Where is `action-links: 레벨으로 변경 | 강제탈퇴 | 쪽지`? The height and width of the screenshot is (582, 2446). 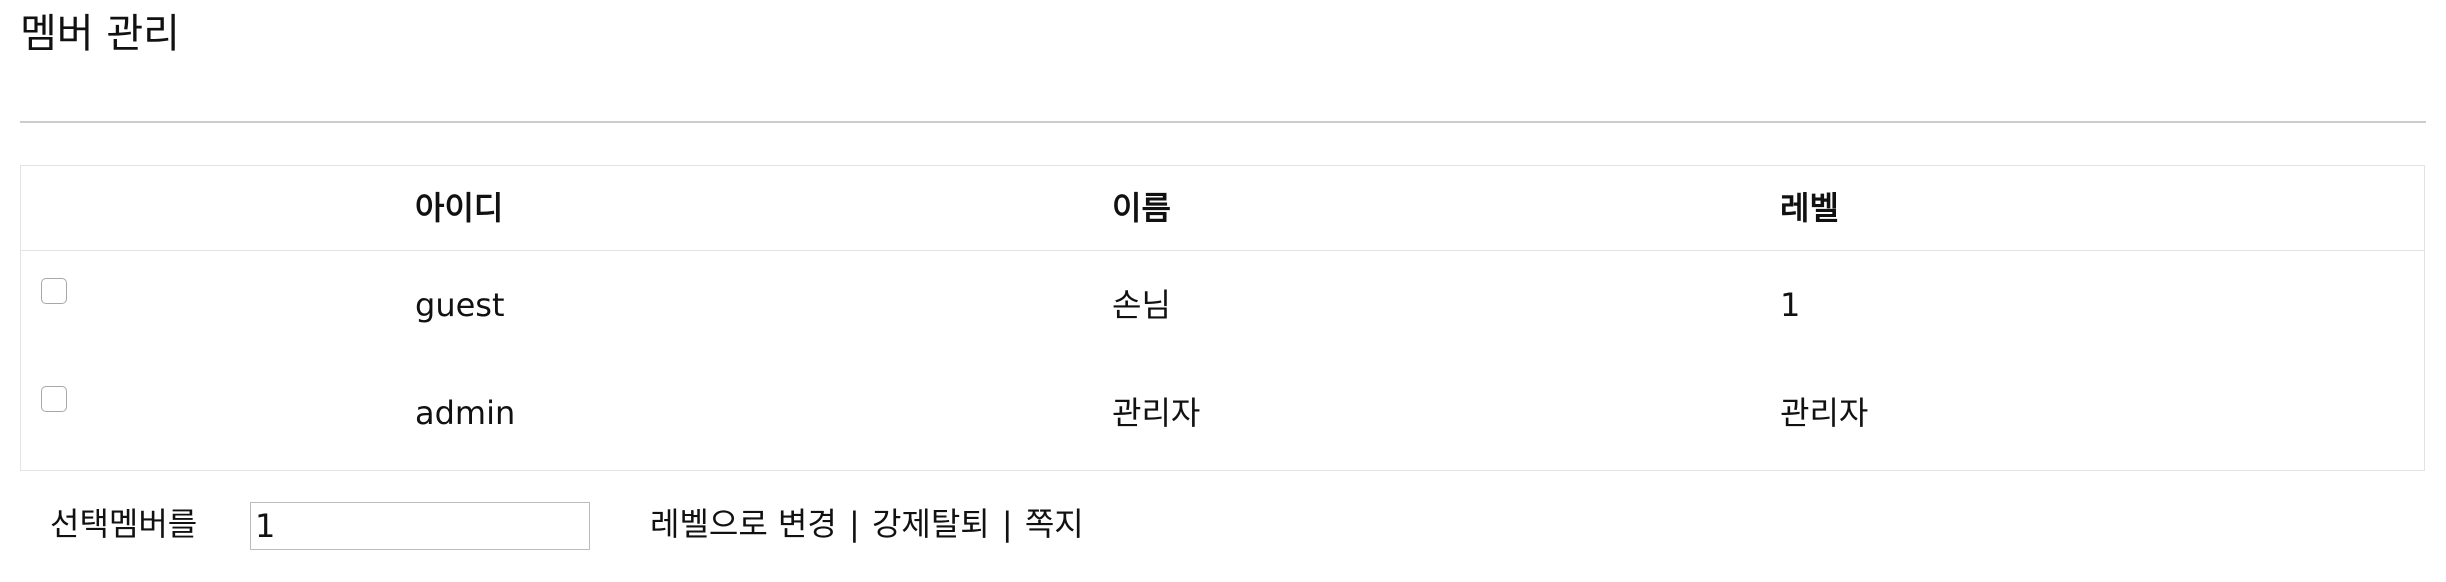 action-links: 레벨으로 변경 | 강제탈퇴 | 쪽지 is located at coordinates (867, 524).